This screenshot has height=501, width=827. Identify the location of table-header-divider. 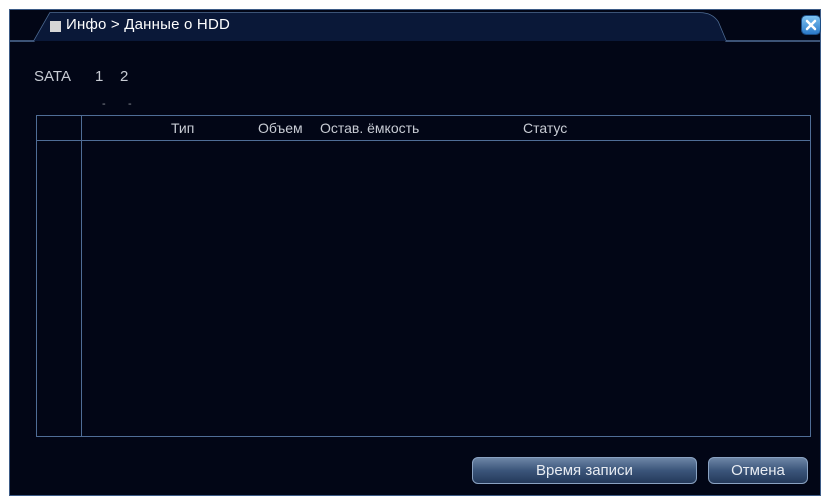
(423, 140).